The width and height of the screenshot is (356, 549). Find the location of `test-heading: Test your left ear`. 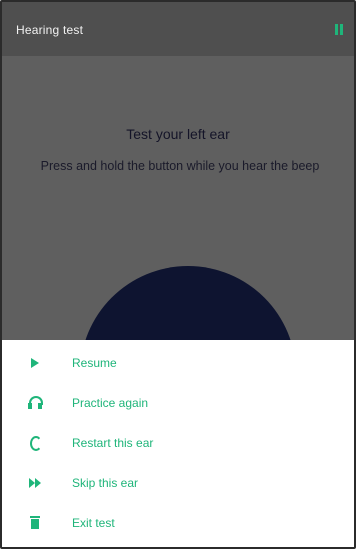

test-heading: Test your left ear is located at coordinates (178, 134).